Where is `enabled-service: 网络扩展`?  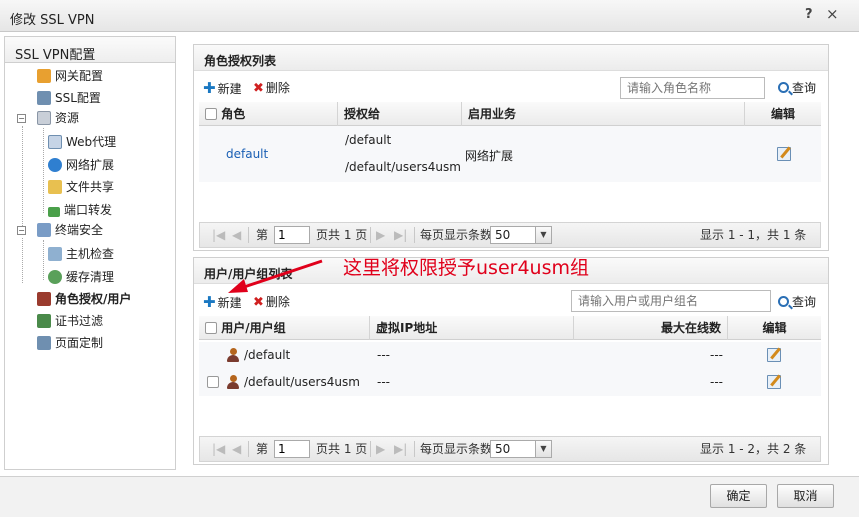 enabled-service: 网络扩展 is located at coordinates (489, 156).